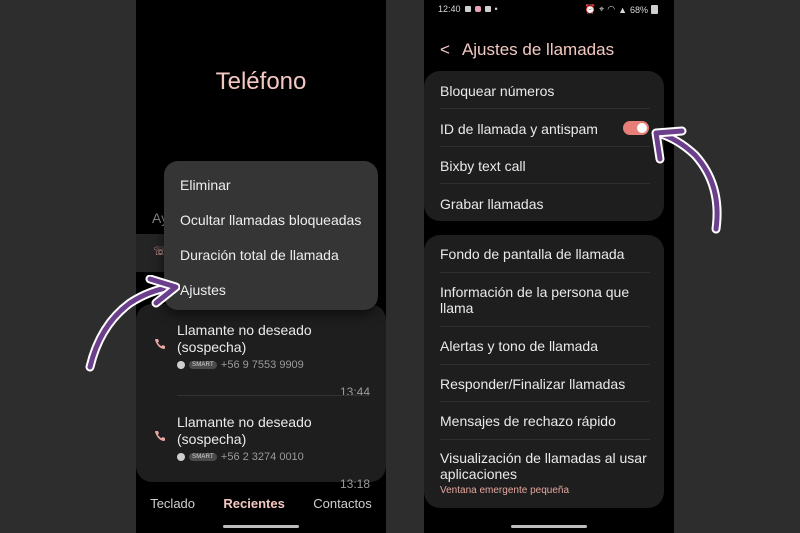 The height and width of the screenshot is (533, 800). I want to click on annotation-arrow-right, so click(686, 180).